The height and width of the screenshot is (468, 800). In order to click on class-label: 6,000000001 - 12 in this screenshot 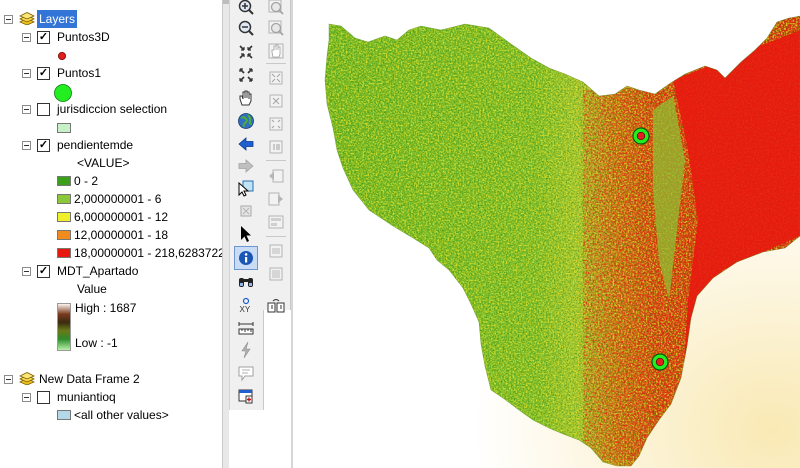, I will do `click(121, 217)`.